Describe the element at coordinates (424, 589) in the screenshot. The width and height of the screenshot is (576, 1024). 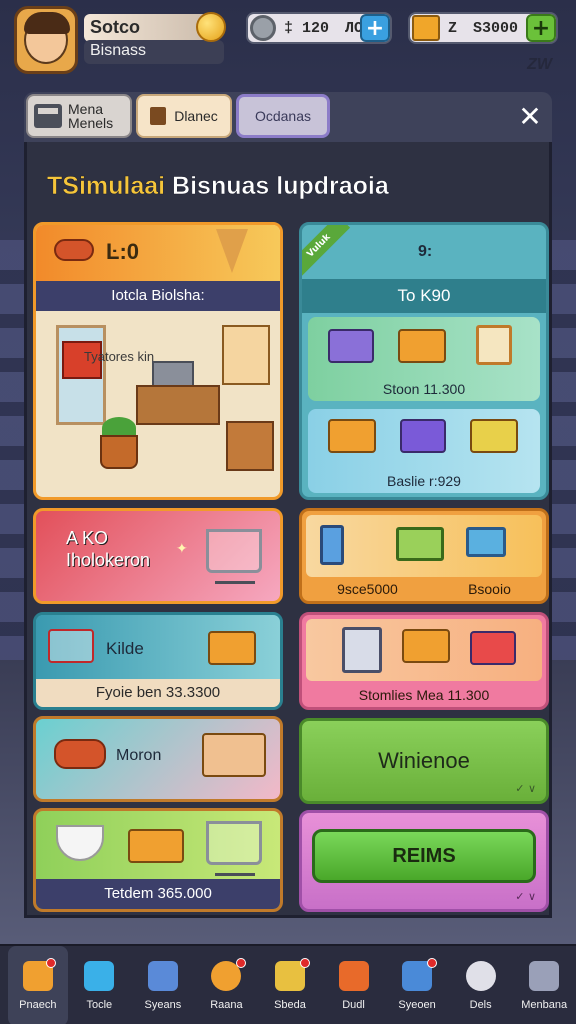
I see `devices-captions: 9sce5000 Bsooio` at that location.